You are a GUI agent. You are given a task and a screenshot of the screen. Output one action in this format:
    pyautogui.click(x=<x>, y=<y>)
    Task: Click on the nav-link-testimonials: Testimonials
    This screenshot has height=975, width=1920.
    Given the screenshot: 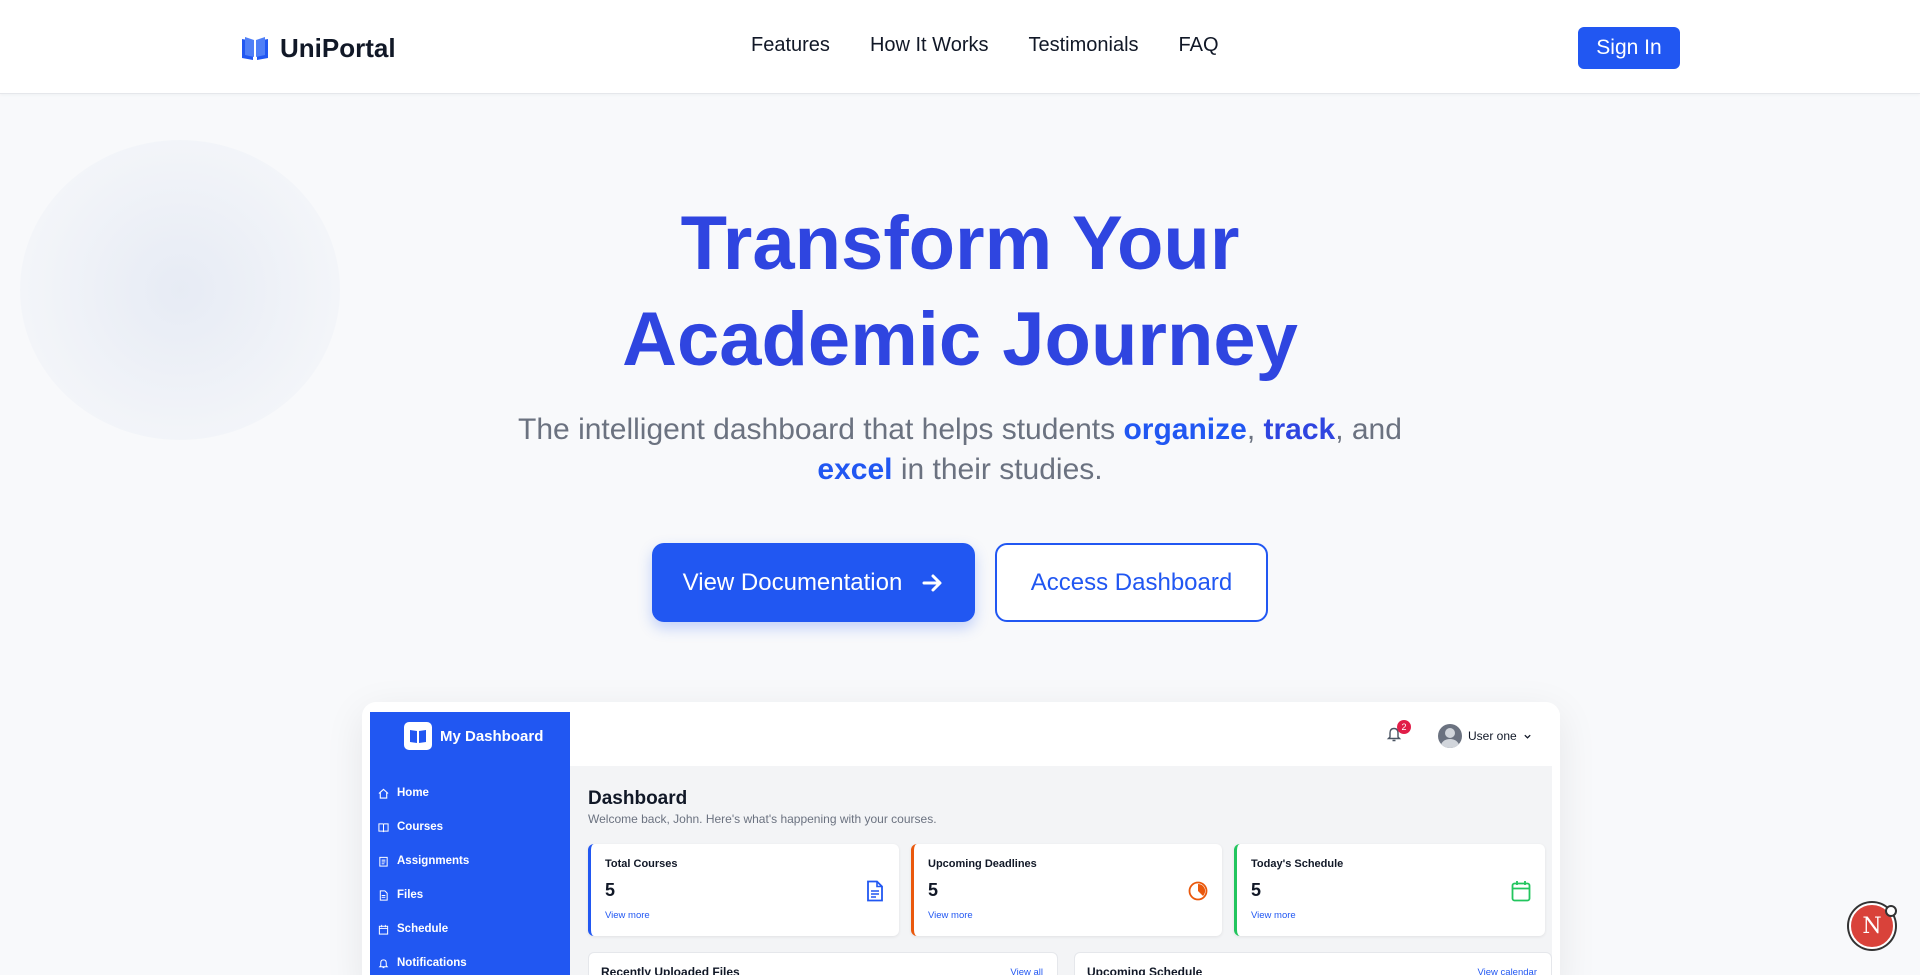 What is the action you would take?
    pyautogui.click(x=1083, y=45)
    